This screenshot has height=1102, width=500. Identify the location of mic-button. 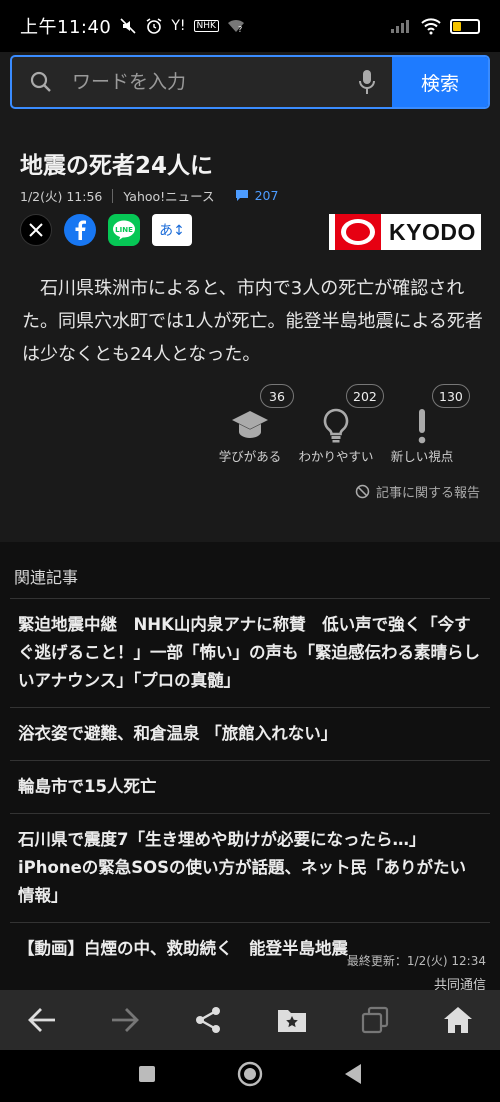
(367, 82).